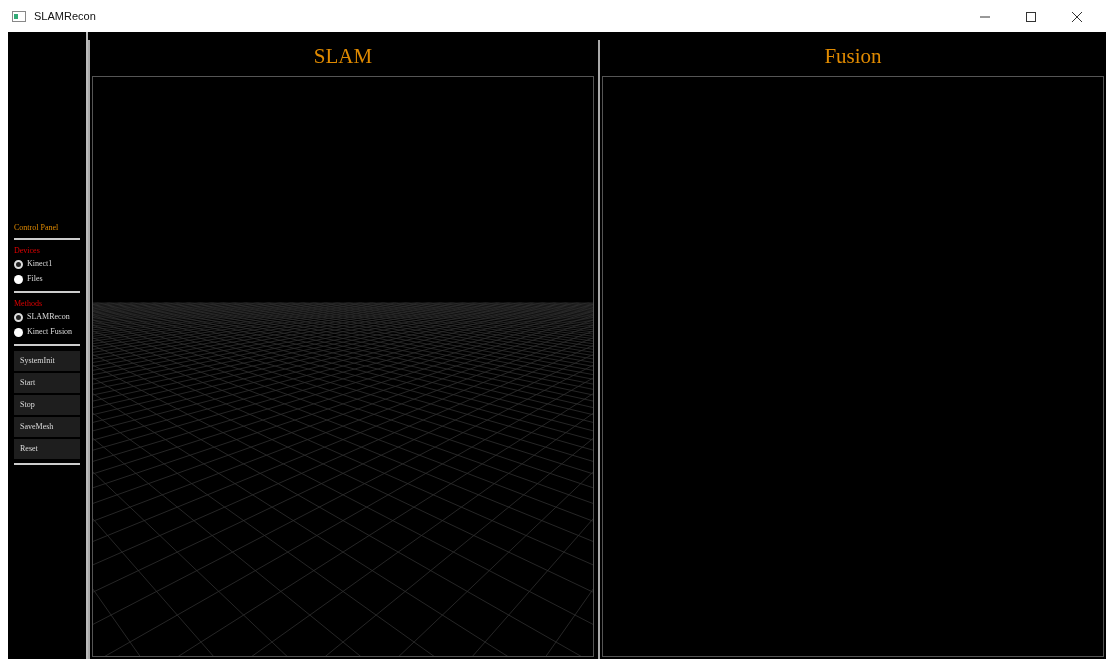 Image resolution: width=1106 pixels, height=659 pixels. Describe the element at coordinates (1031, 16) in the screenshot. I see `maximize-icon` at that location.